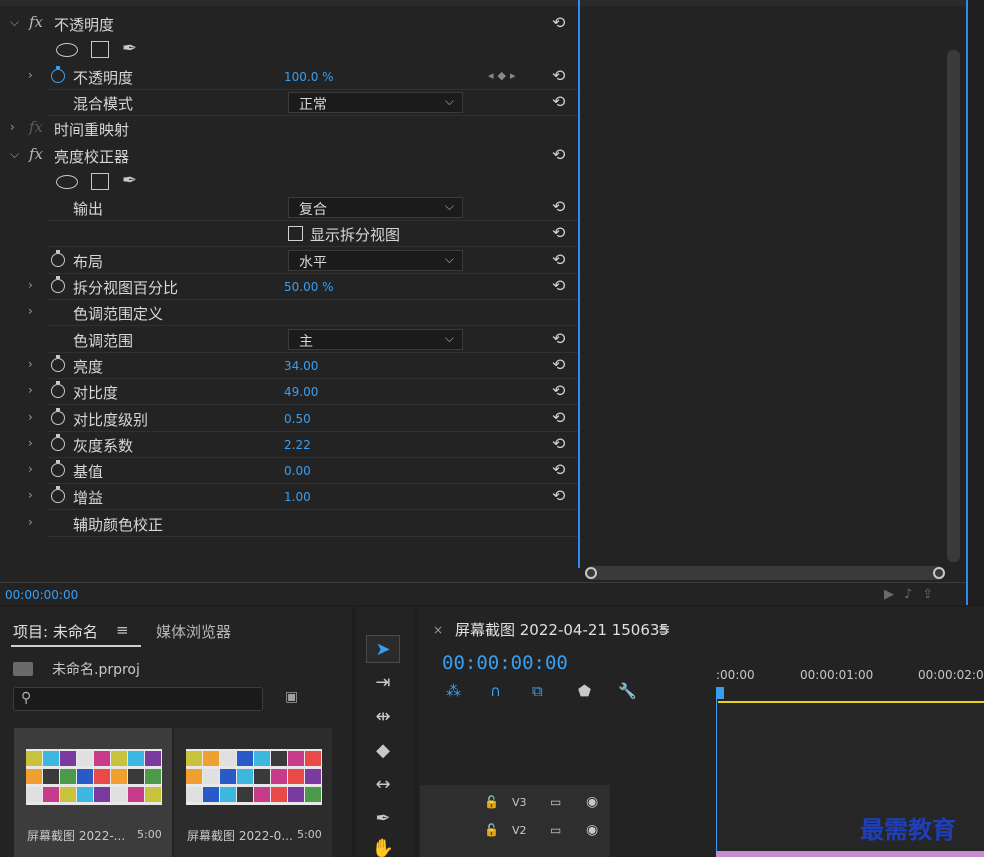 The height and width of the screenshot is (857, 984). What do you see at coordinates (67, 50) in the screenshot?
I see `ellipse-mask-icon` at bounding box center [67, 50].